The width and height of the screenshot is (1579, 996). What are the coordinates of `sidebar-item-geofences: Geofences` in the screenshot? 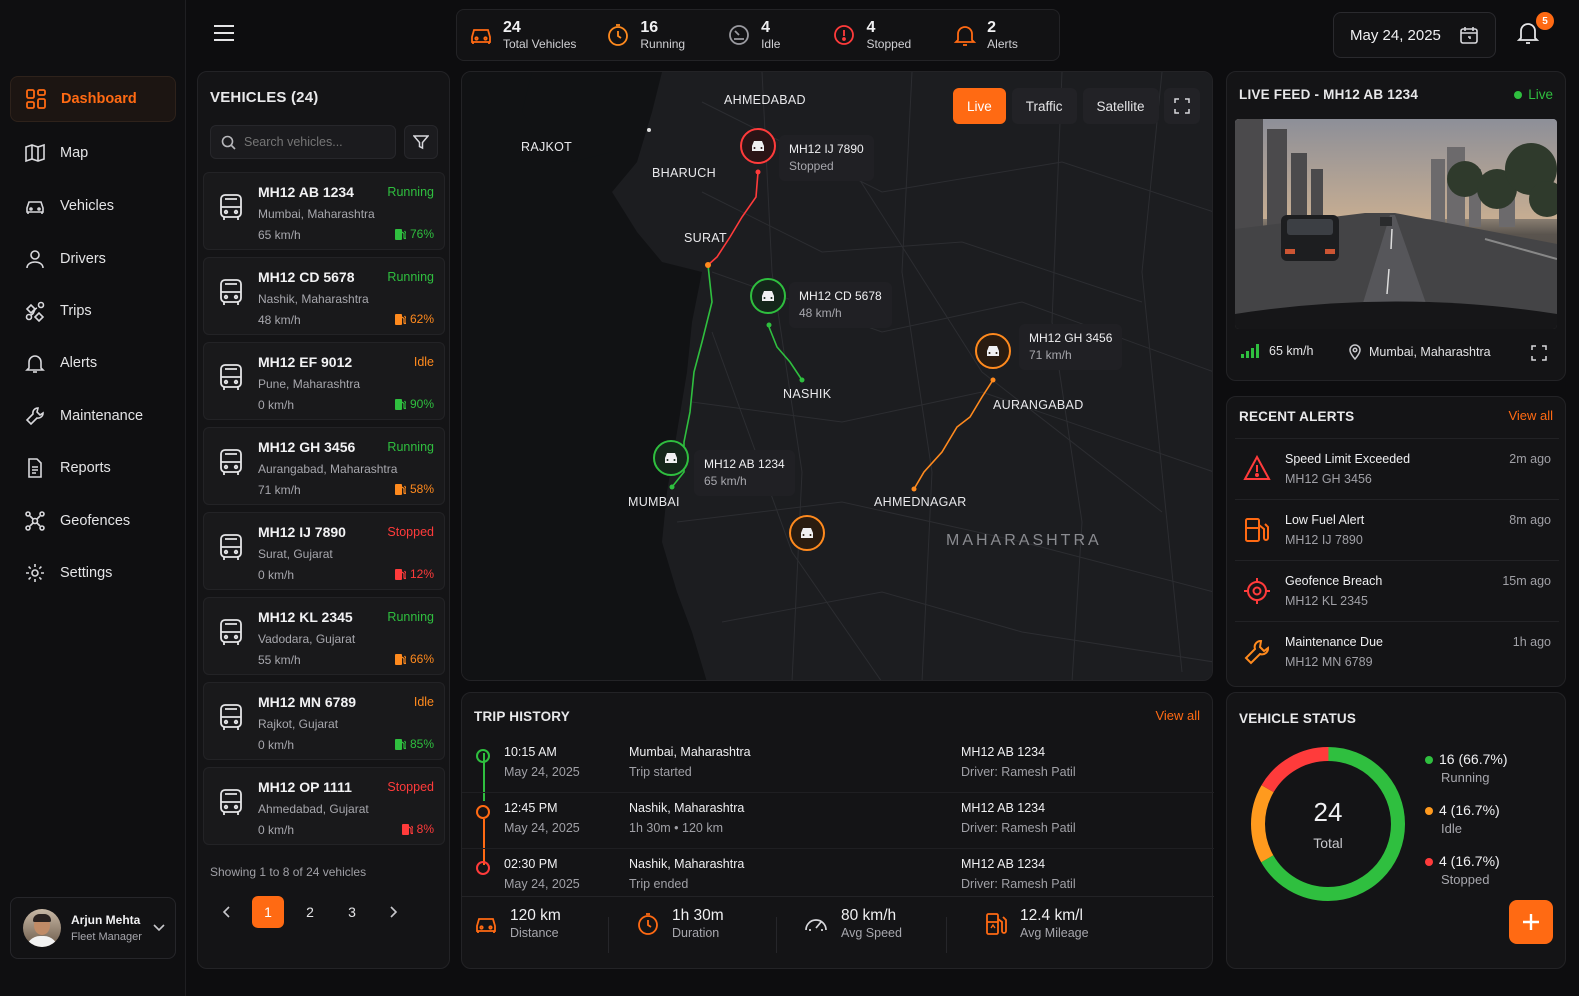 It's located at (93, 521).